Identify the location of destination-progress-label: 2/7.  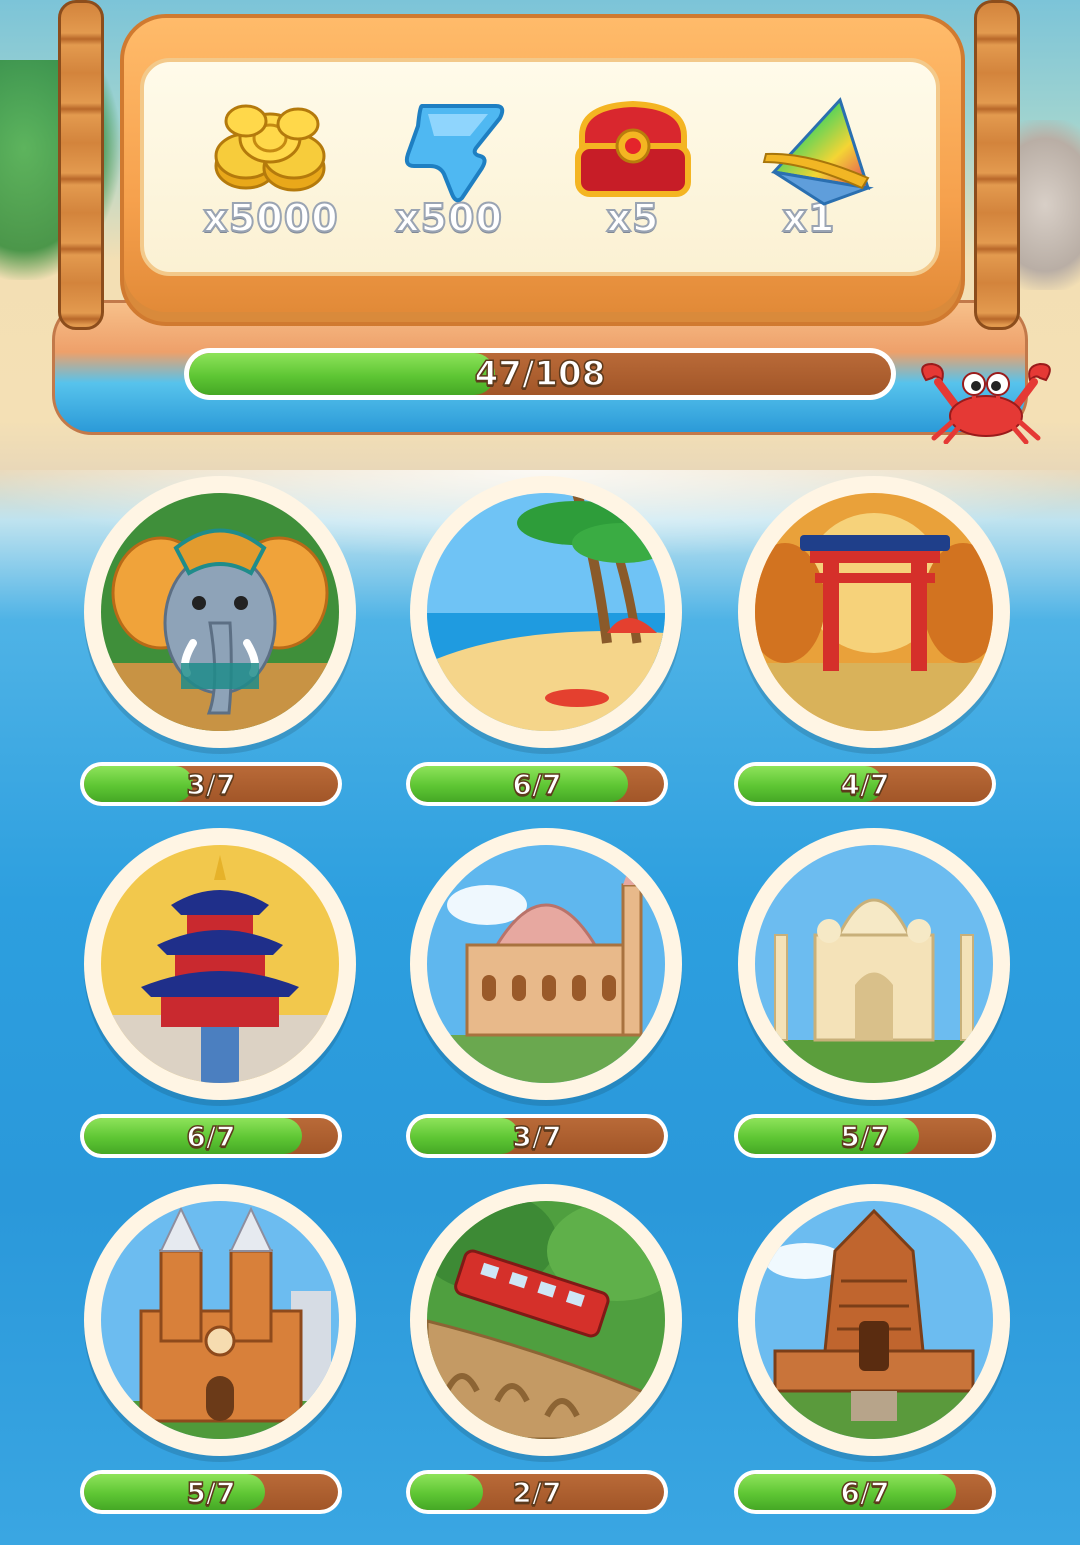
(537, 1492).